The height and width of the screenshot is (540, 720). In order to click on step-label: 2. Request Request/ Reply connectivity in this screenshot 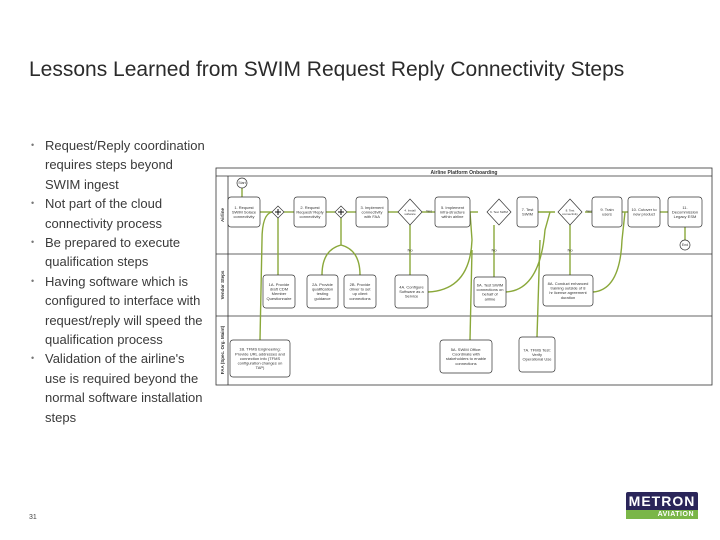, I will do `click(309, 212)`.